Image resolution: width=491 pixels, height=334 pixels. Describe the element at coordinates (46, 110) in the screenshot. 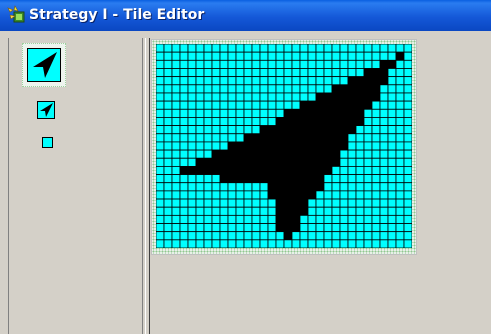

I see `tile-thumbnail-medium` at that location.